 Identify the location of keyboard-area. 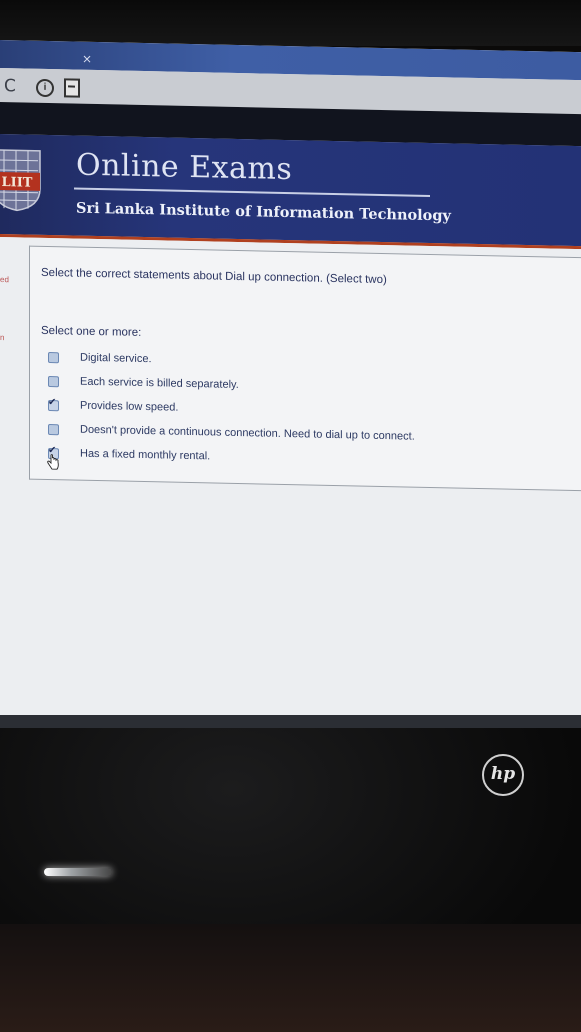
(290, 978).